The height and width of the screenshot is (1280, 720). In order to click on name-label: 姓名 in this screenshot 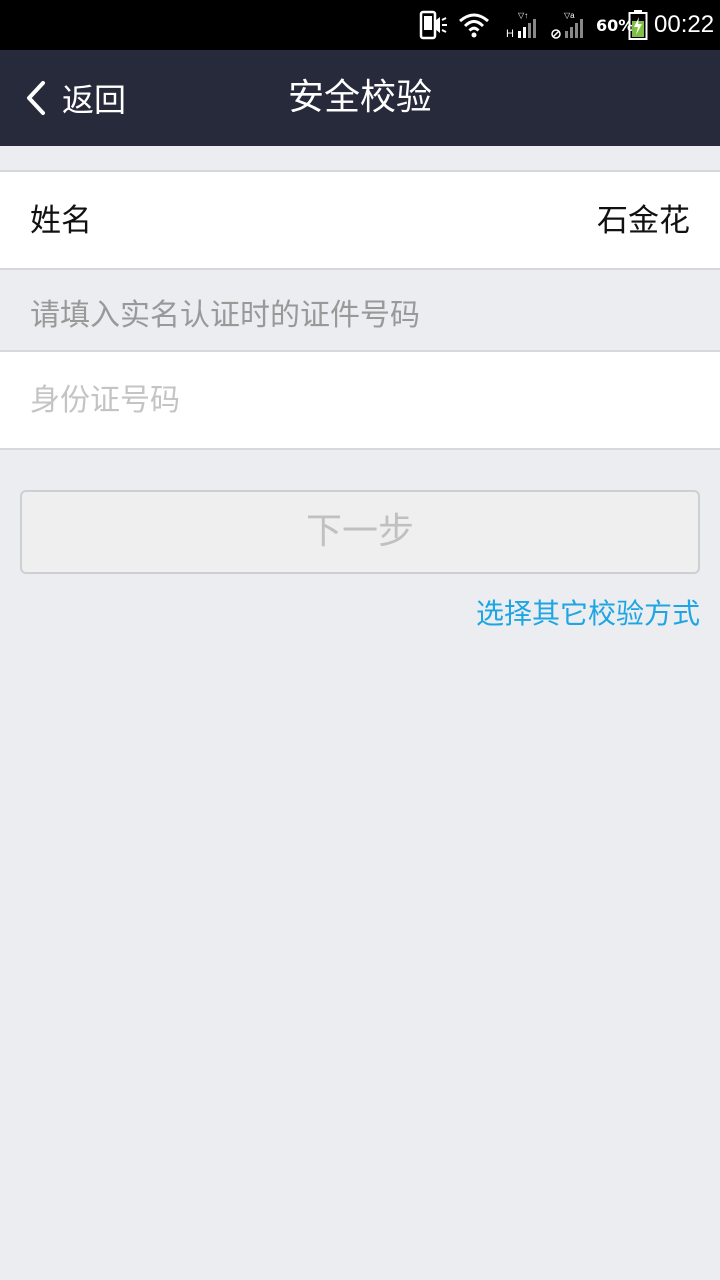, I will do `click(61, 221)`.